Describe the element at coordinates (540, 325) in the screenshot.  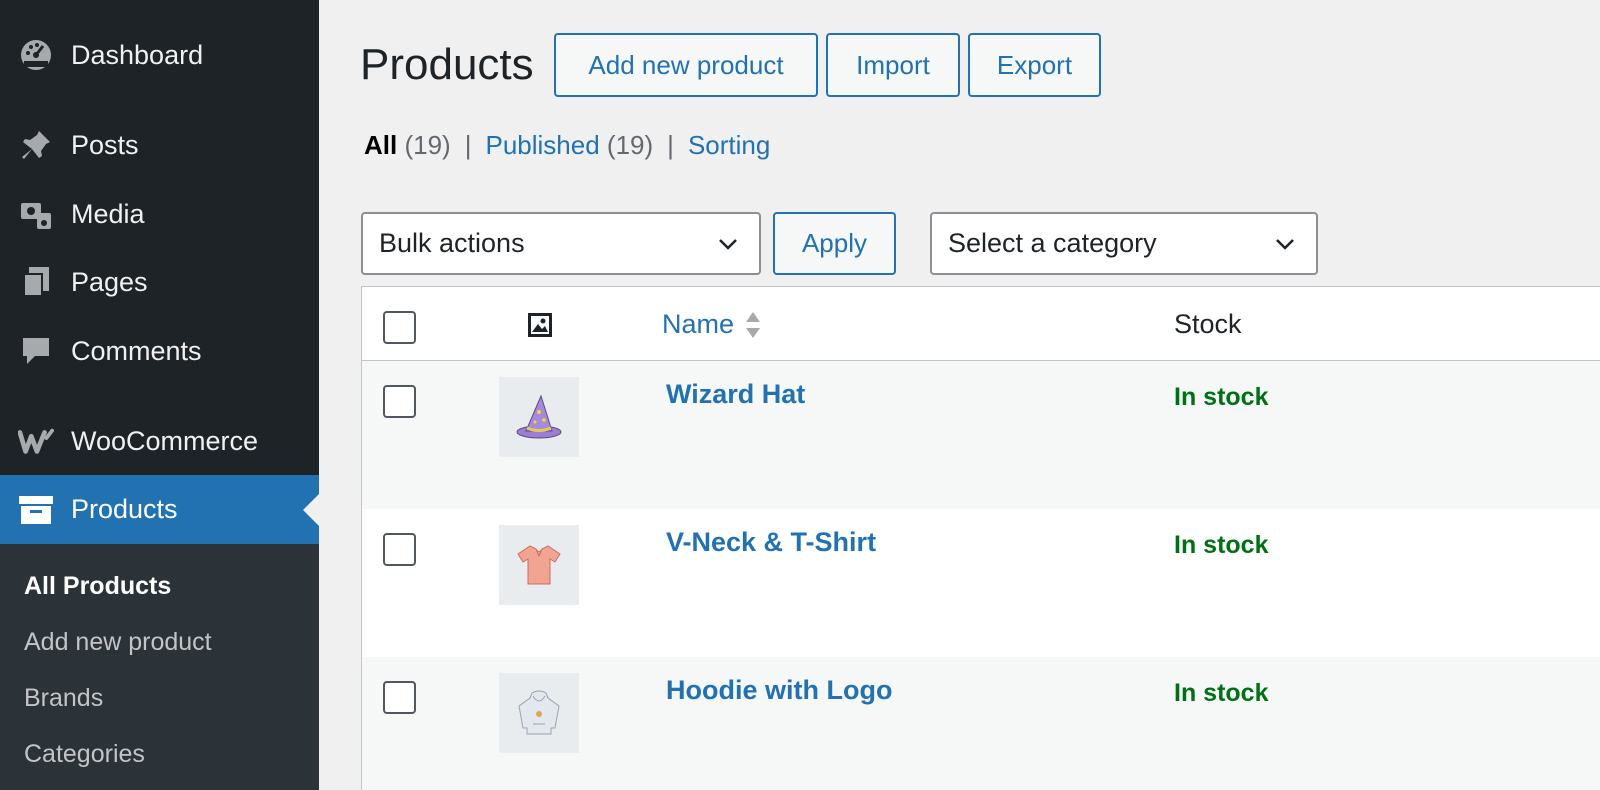
I see `image-icon` at that location.